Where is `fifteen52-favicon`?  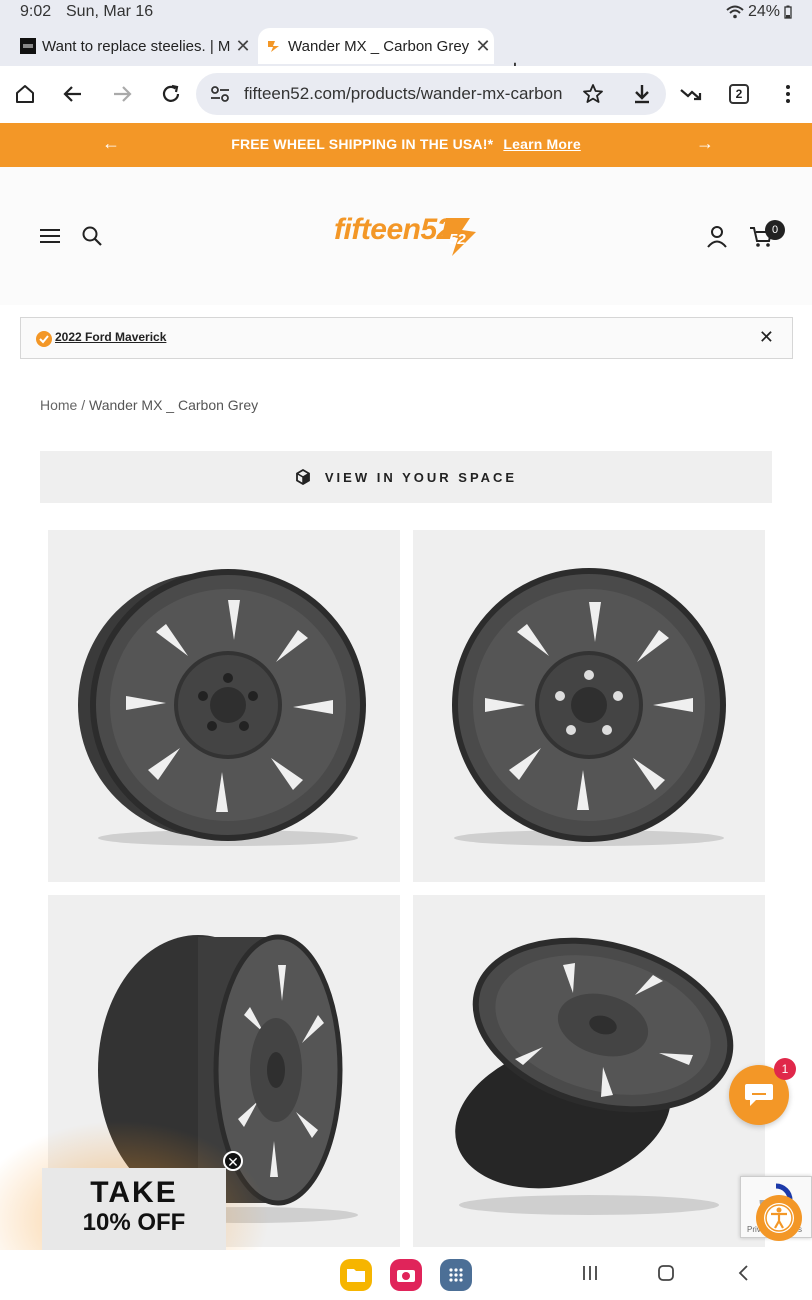 fifteen52-favicon is located at coordinates (273, 46).